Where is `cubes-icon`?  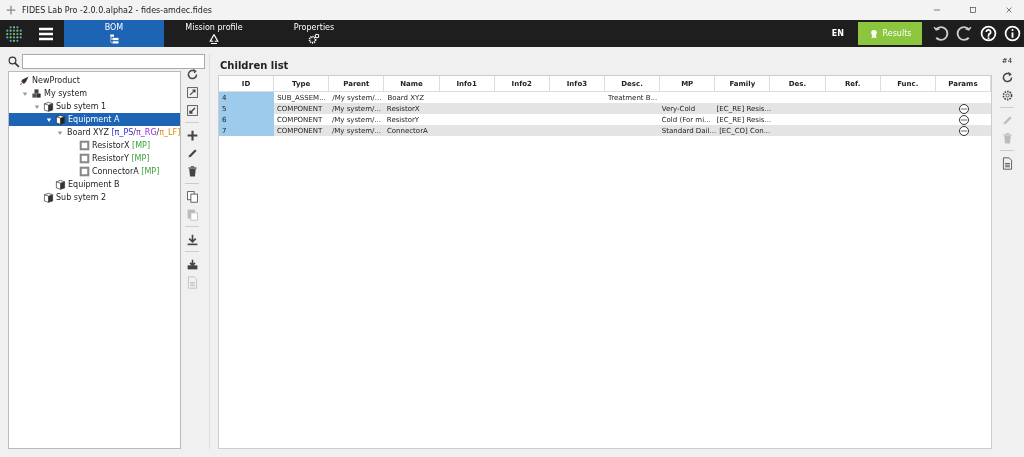
cubes-icon is located at coordinates (36, 93).